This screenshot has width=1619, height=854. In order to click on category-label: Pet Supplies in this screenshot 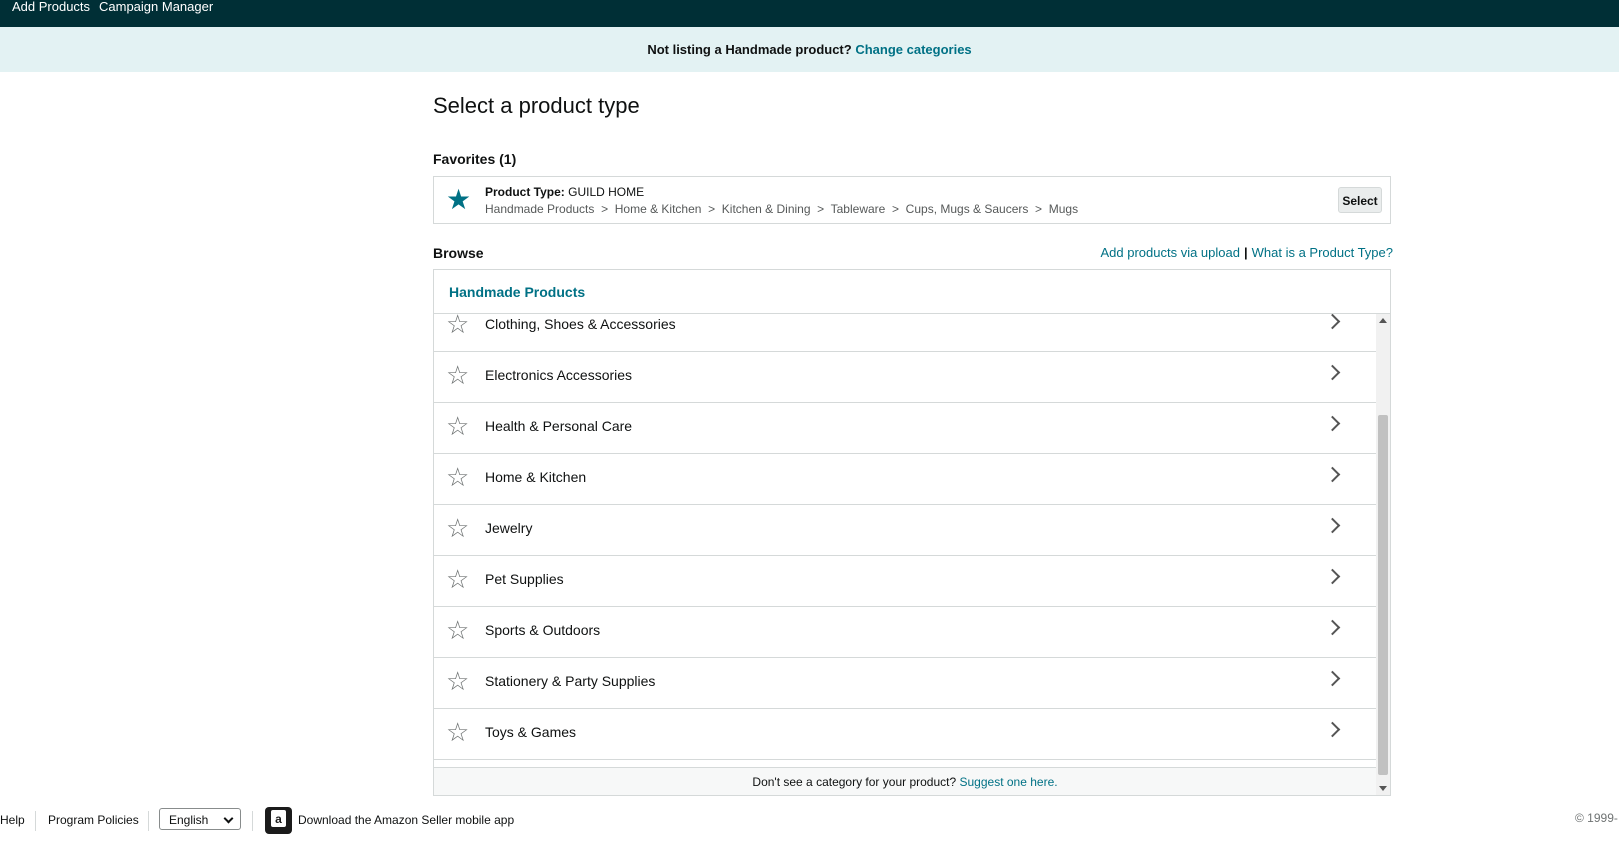, I will do `click(524, 579)`.